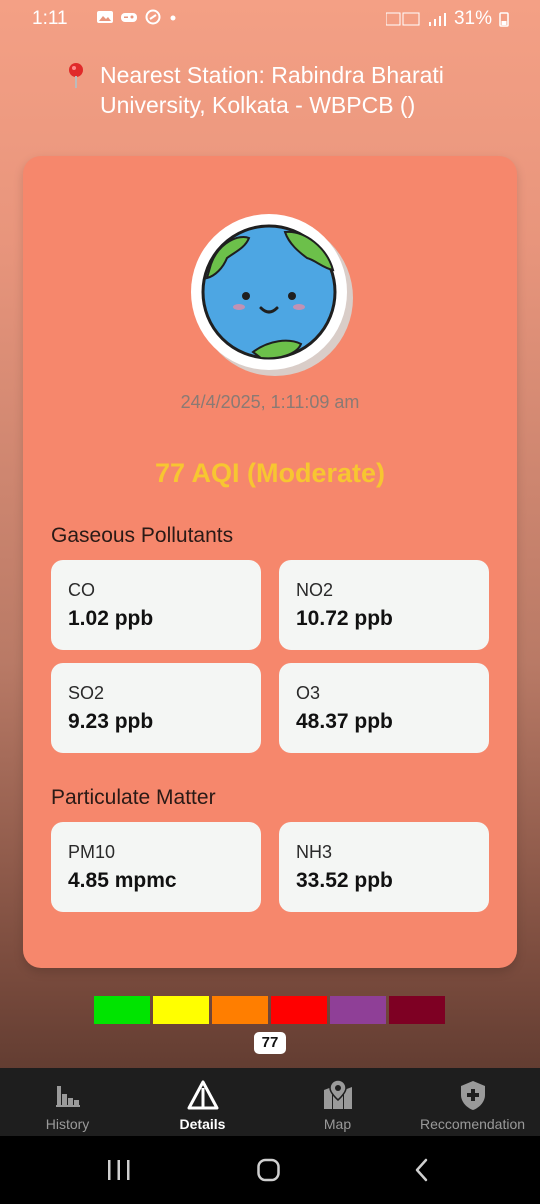  What do you see at coordinates (67, 1124) in the screenshot?
I see `nav-label: History` at bounding box center [67, 1124].